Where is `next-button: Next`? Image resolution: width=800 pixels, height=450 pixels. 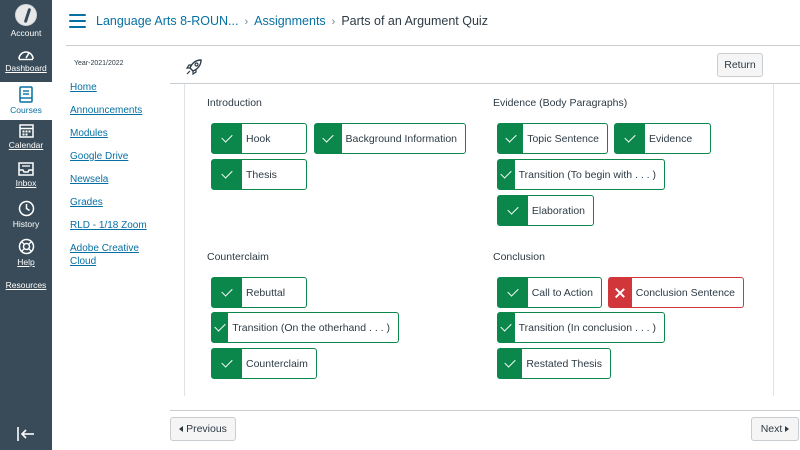
next-button: Next is located at coordinates (775, 429).